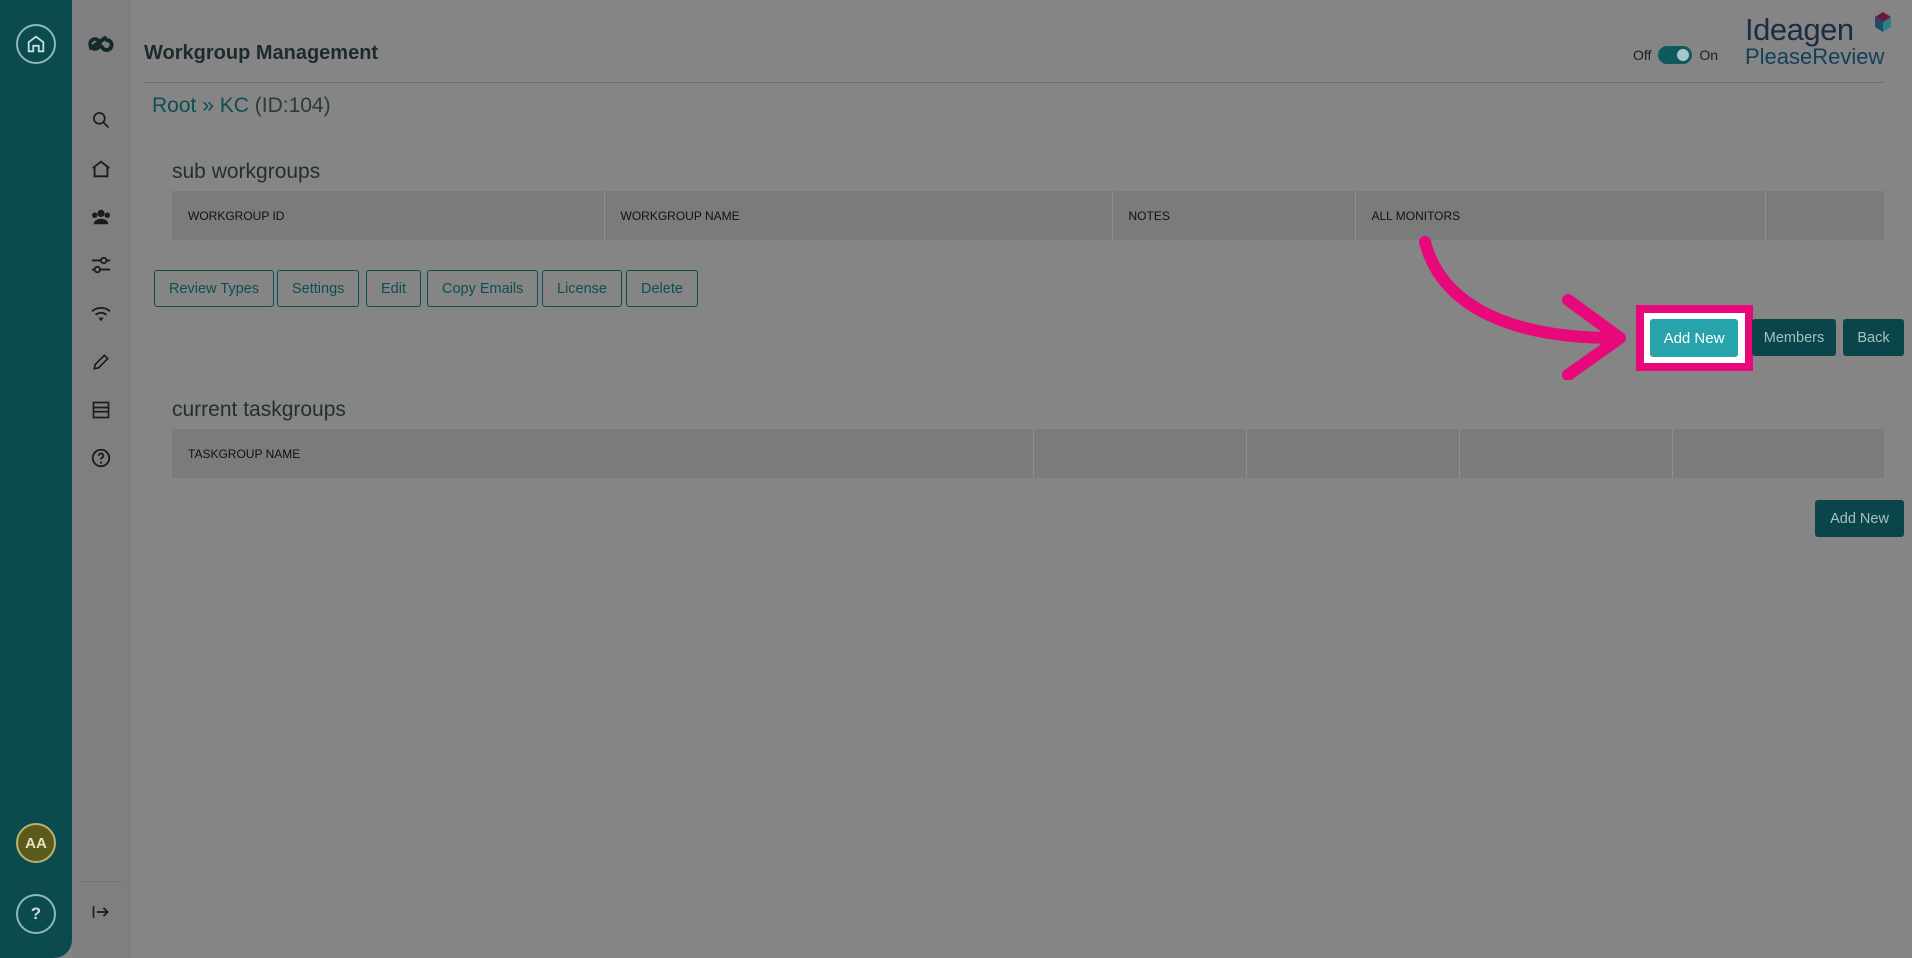 This screenshot has height=958, width=1912. What do you see at coordinates (582, 288) in the screenshot?
I see `license-button: License` at bounding box center [582, 288].